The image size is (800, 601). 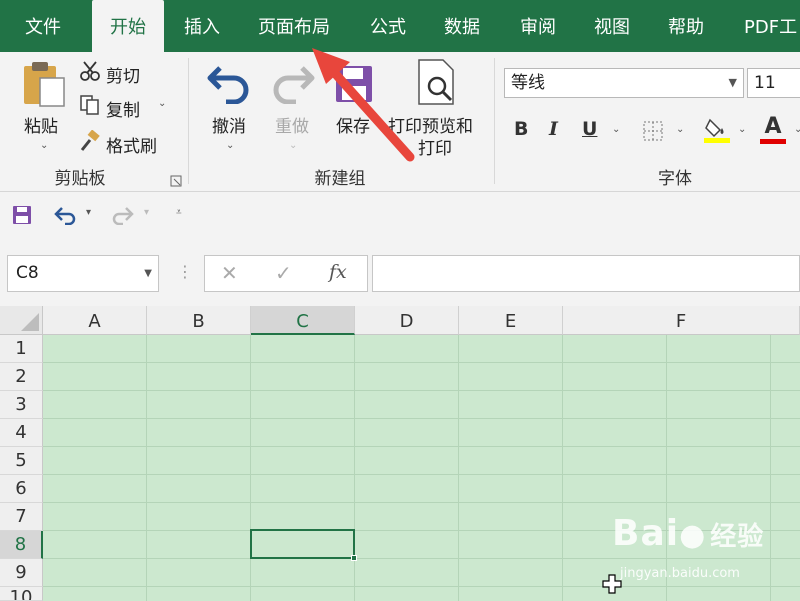 I want to click on formula-controls: ✕ ✓ fx, so click(x=286, y=273).